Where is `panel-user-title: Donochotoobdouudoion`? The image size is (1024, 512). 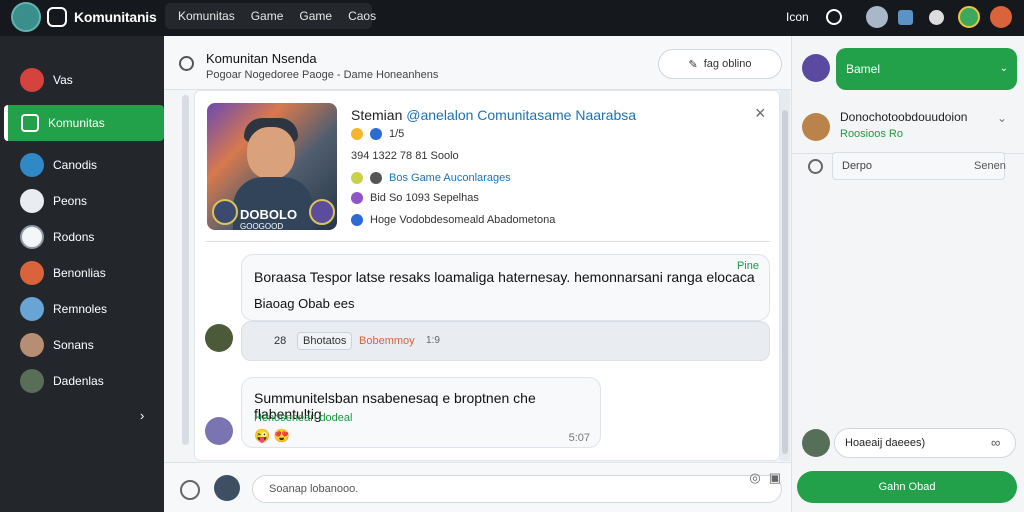 panel-user-title: Donochotoobdouudoion is located at coordinates (904, 117).